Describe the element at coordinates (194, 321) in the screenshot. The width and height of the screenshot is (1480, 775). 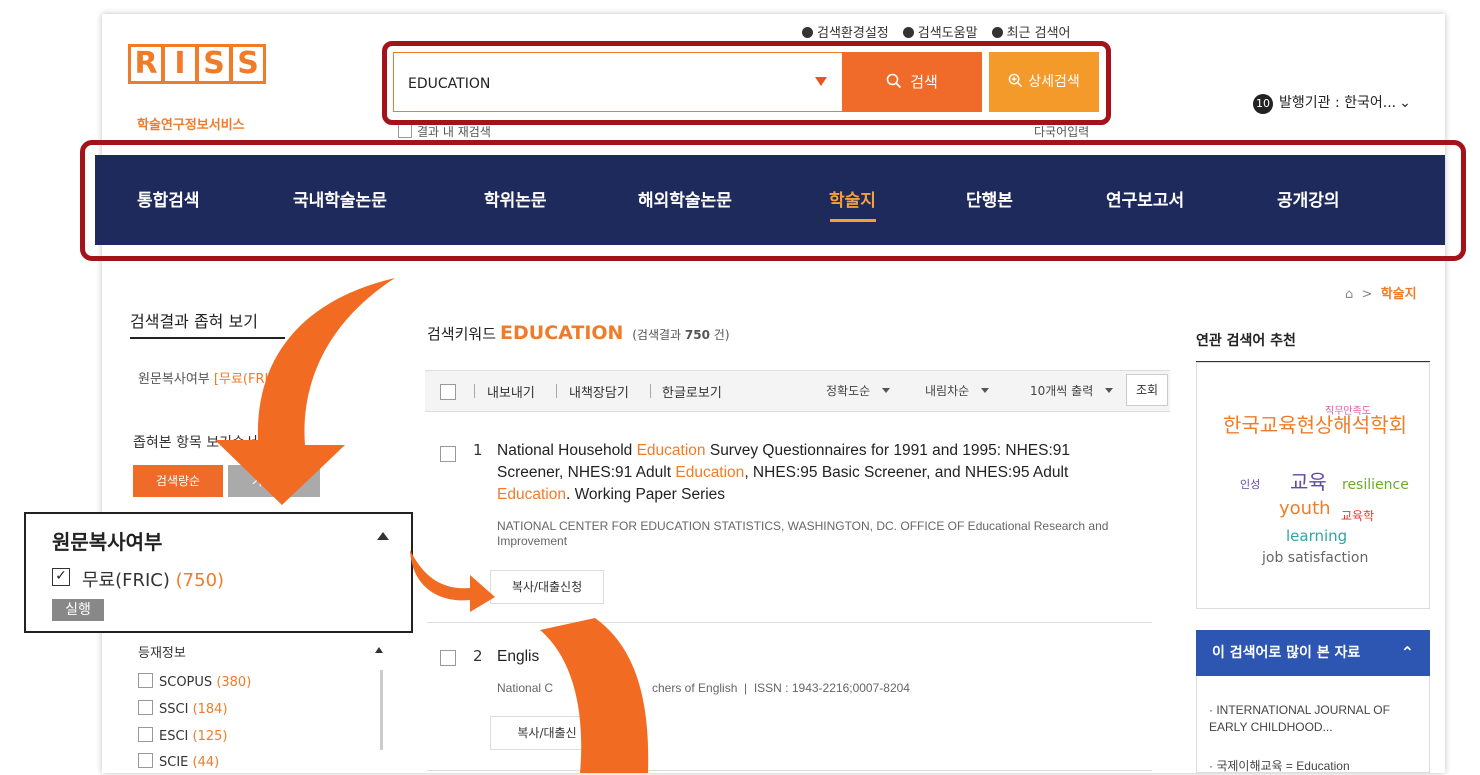
I see `sidebar-title: 검색결과 좁혀 보기` at that location.